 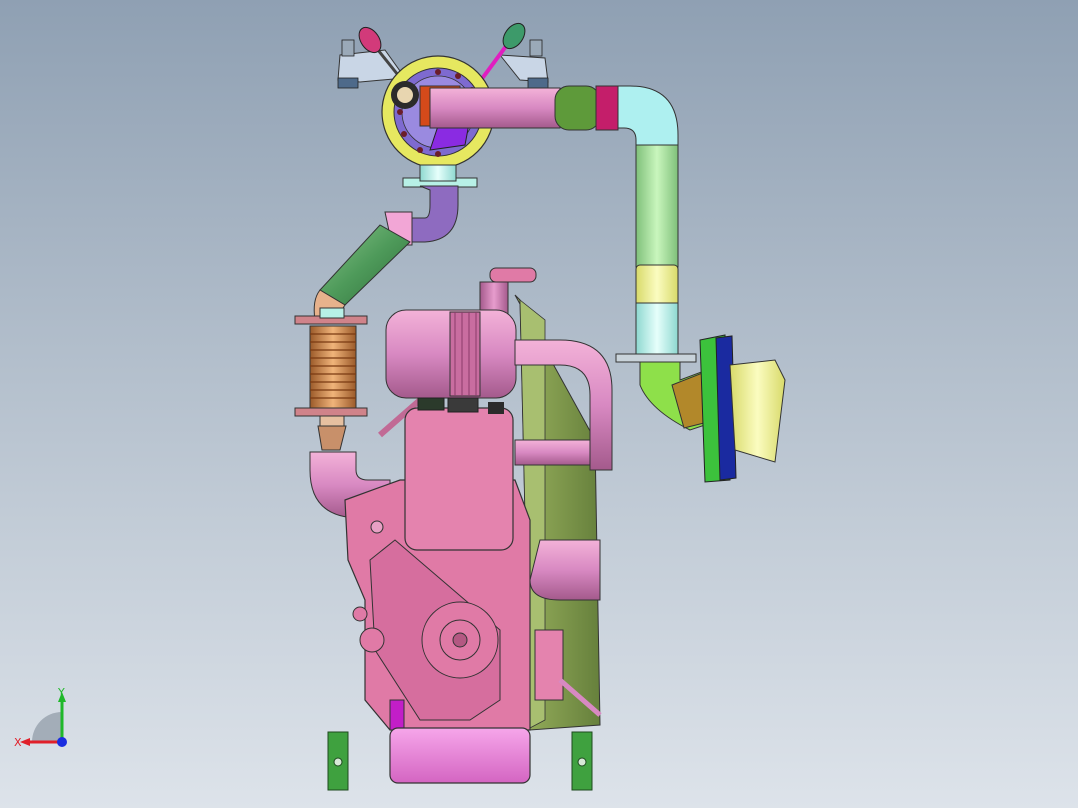 What do you see at coordinates (742, 408) in the screenshot?
I see `muffler` at bounding box center [742, 408].